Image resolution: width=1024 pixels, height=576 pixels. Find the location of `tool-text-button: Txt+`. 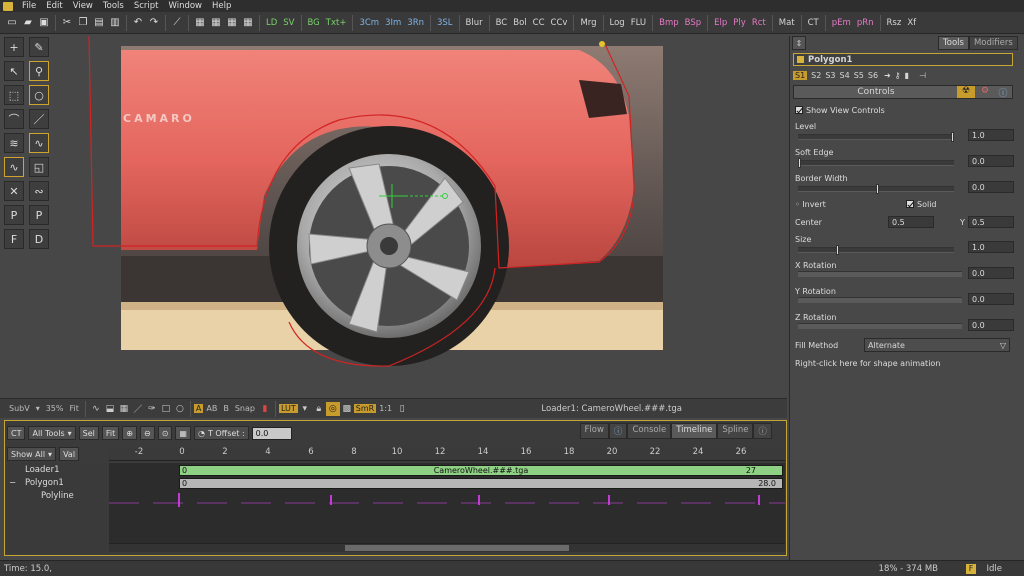

tool-text-button: Txt+ is located at coordinates (336, 23).